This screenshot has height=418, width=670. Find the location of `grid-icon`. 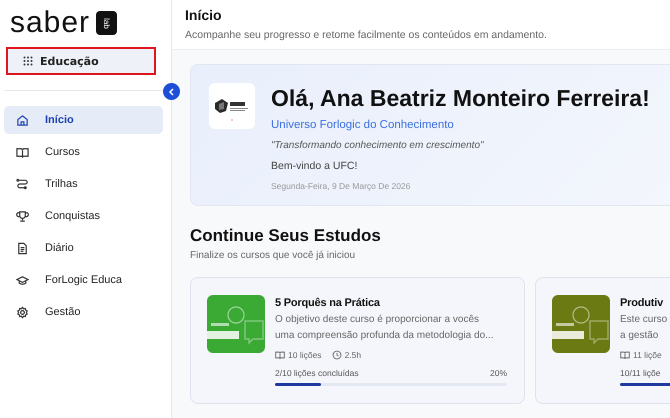

grid-icon is located at coordinates (28, 61).